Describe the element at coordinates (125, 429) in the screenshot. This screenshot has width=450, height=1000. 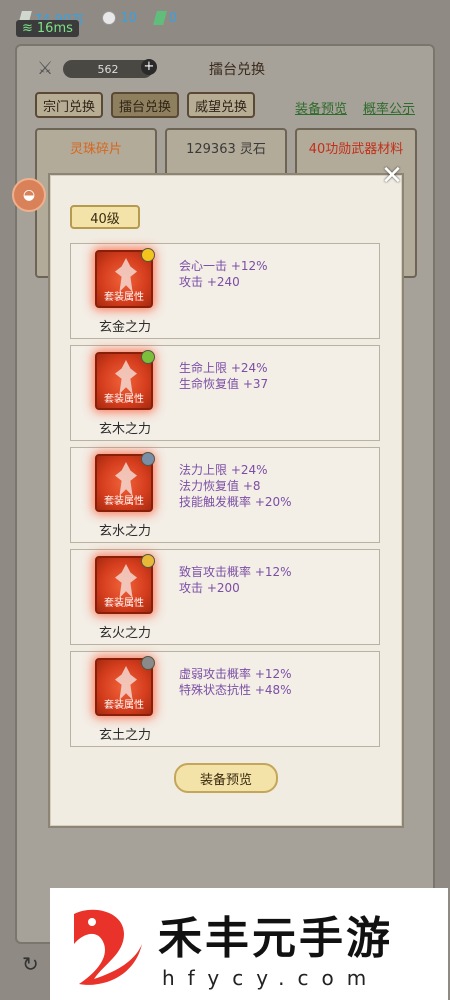
I see `set-name: 玄木之力` at that location.